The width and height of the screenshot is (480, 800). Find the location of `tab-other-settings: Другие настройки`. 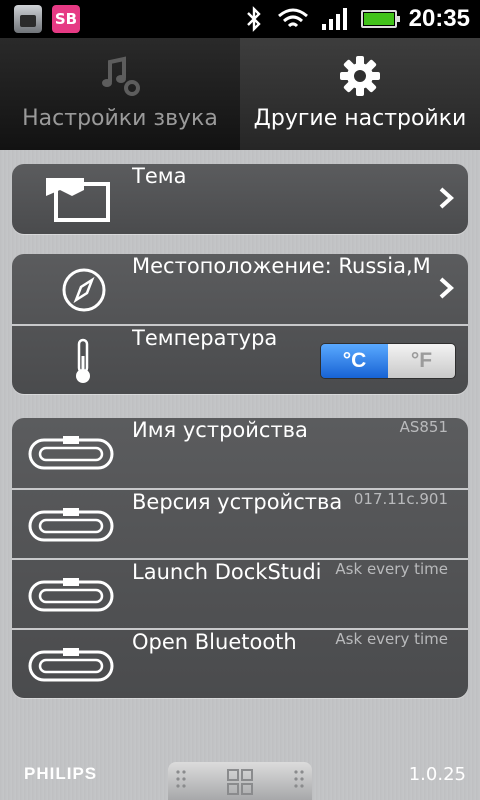

tab-other-settings: Другие настройки is located at coordinates (360, 94).